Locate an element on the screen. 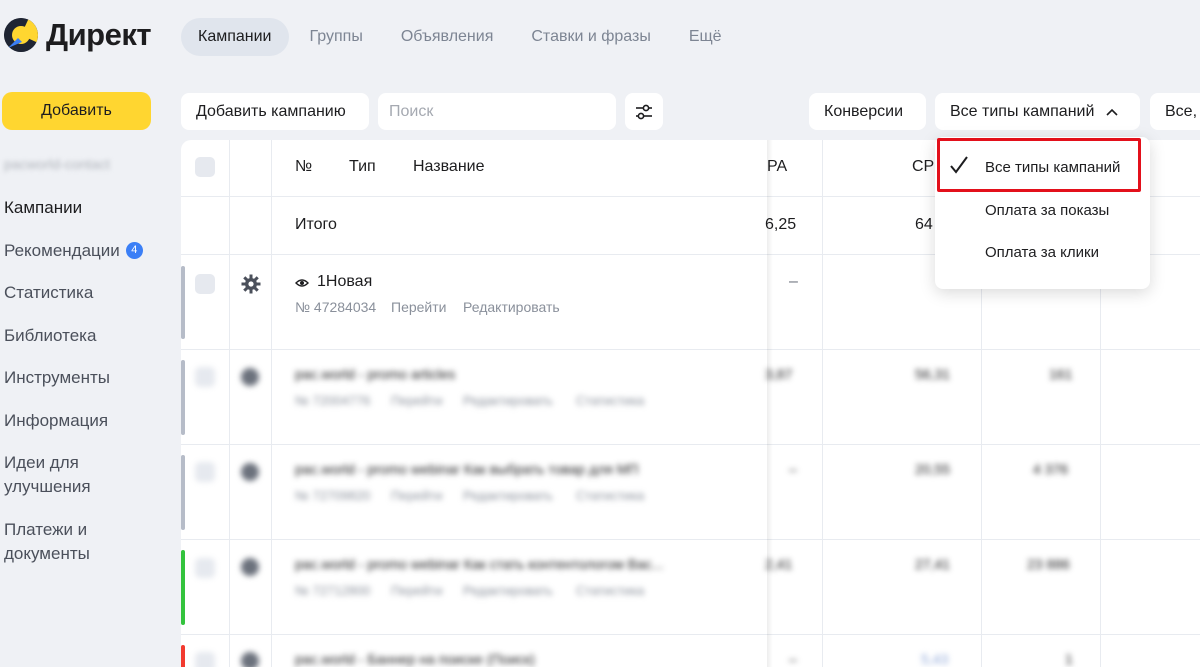 The image size is (1200, 667). sidebar-item-label: Статистика is located at coordinates (49, 292).